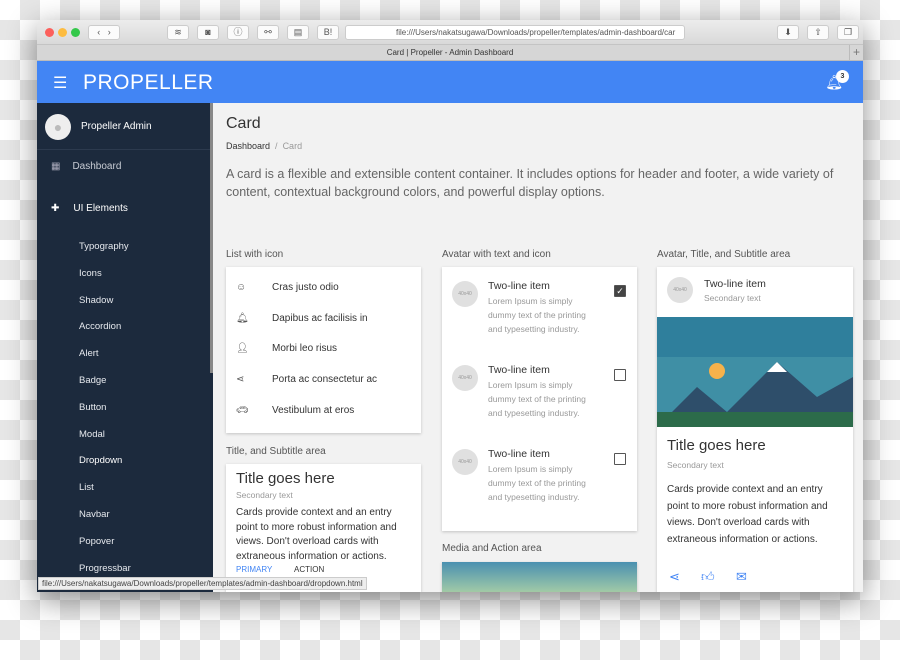 The width and height of the screenshot is (900, 660). Describe the element at coordinates (842, 76) in the screenshot. I see `notification-badge: 3` at that location.